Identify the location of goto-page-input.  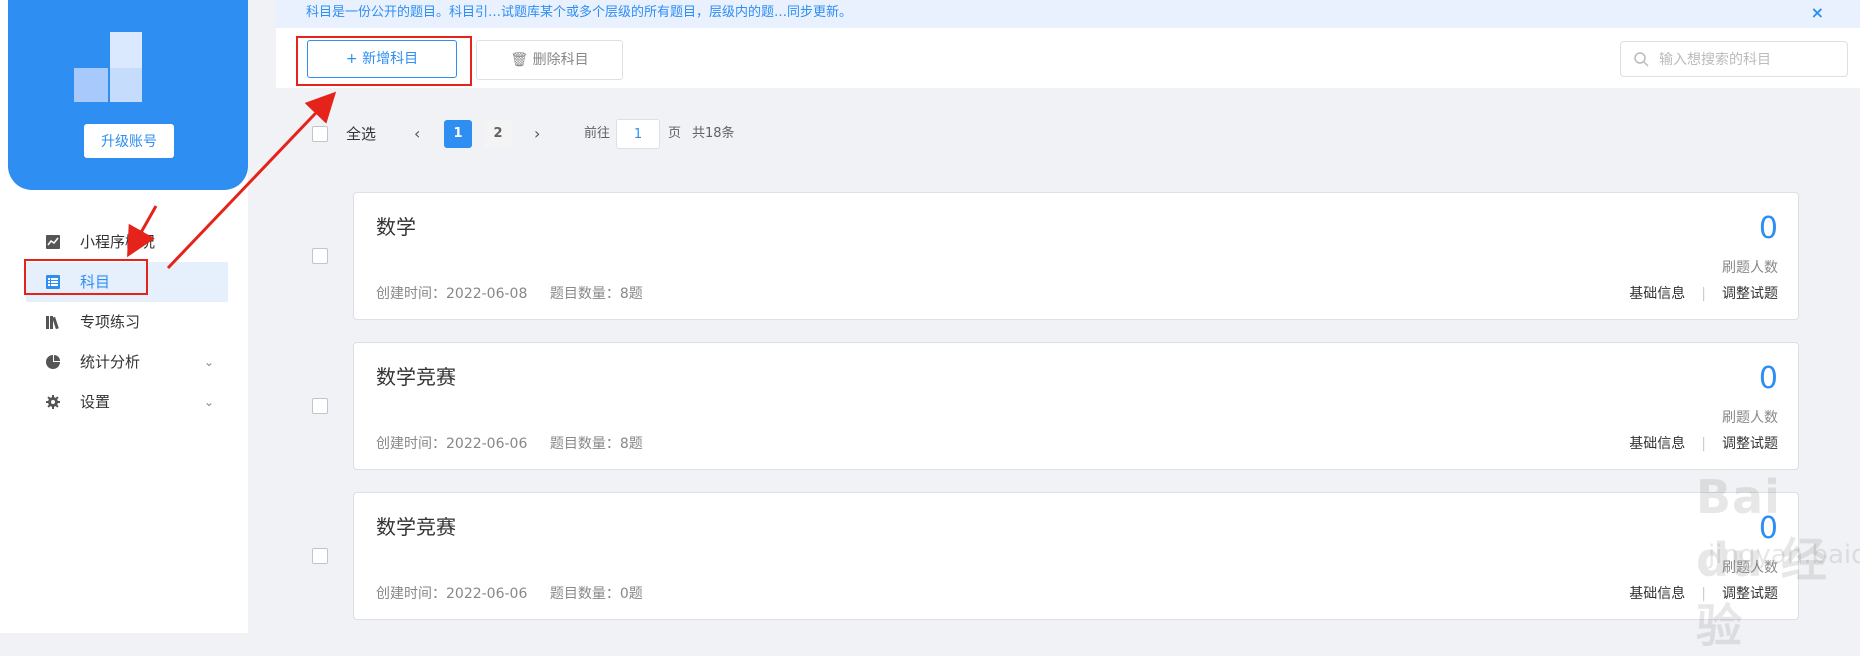
(638, 134).